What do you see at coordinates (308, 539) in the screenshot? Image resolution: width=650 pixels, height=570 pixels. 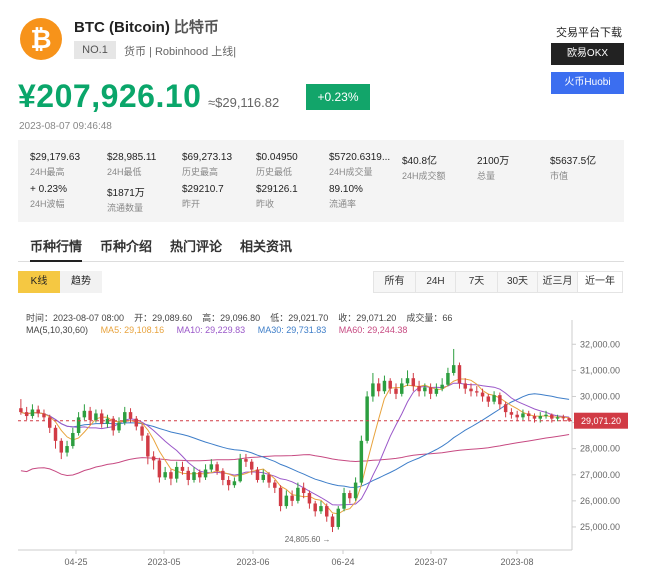 I see `min-annotation: 24,805.60 →` at bounding box center [308, 539].